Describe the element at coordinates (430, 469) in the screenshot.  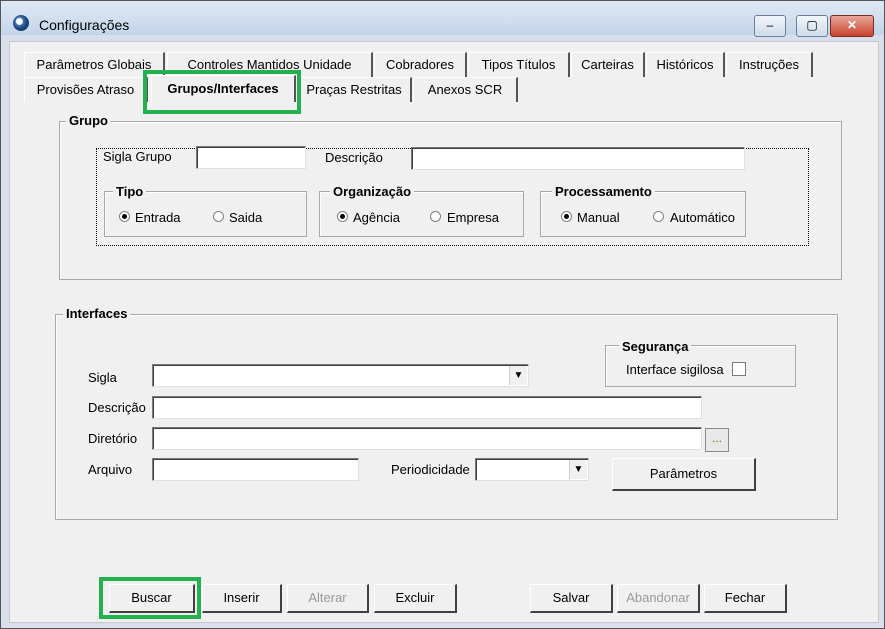
I see `periodicidade-label: Periodicidade` at that location.